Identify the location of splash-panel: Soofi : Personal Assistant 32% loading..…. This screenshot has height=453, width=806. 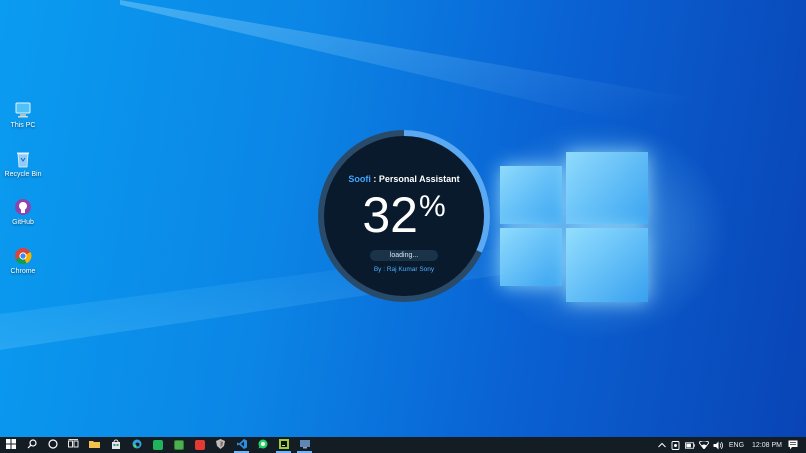
(404, 216).